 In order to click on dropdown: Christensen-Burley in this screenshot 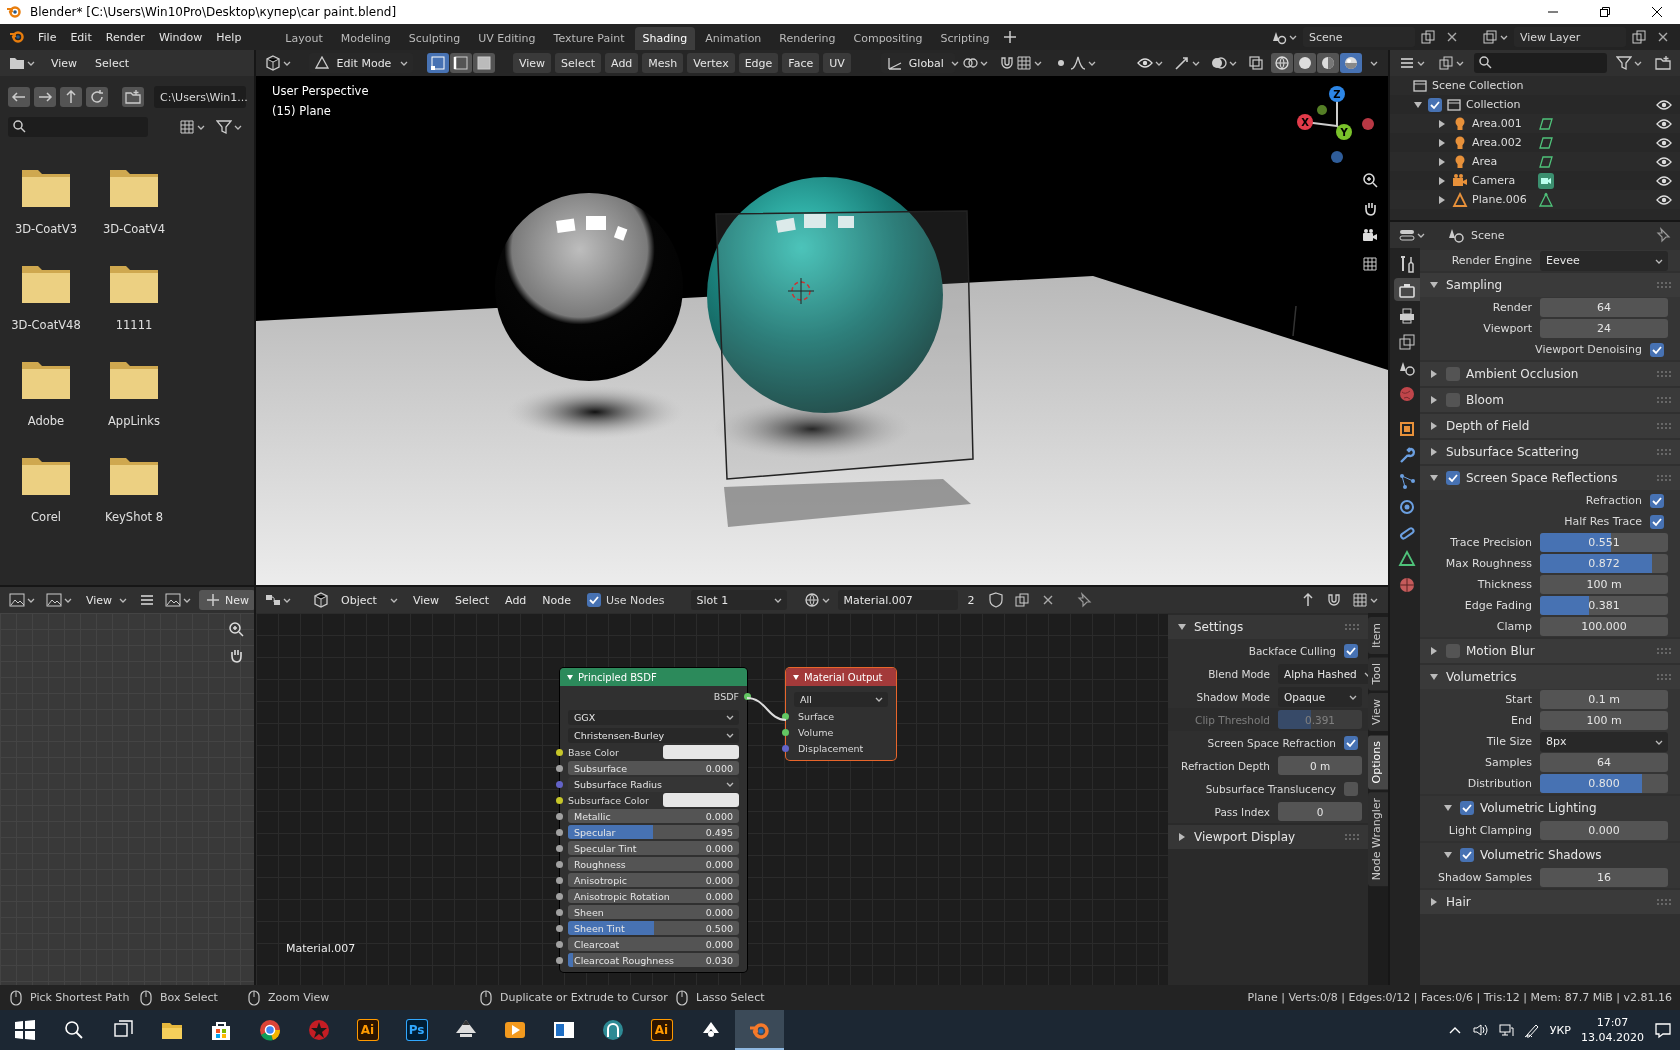, I will do `click(653, 735)`.